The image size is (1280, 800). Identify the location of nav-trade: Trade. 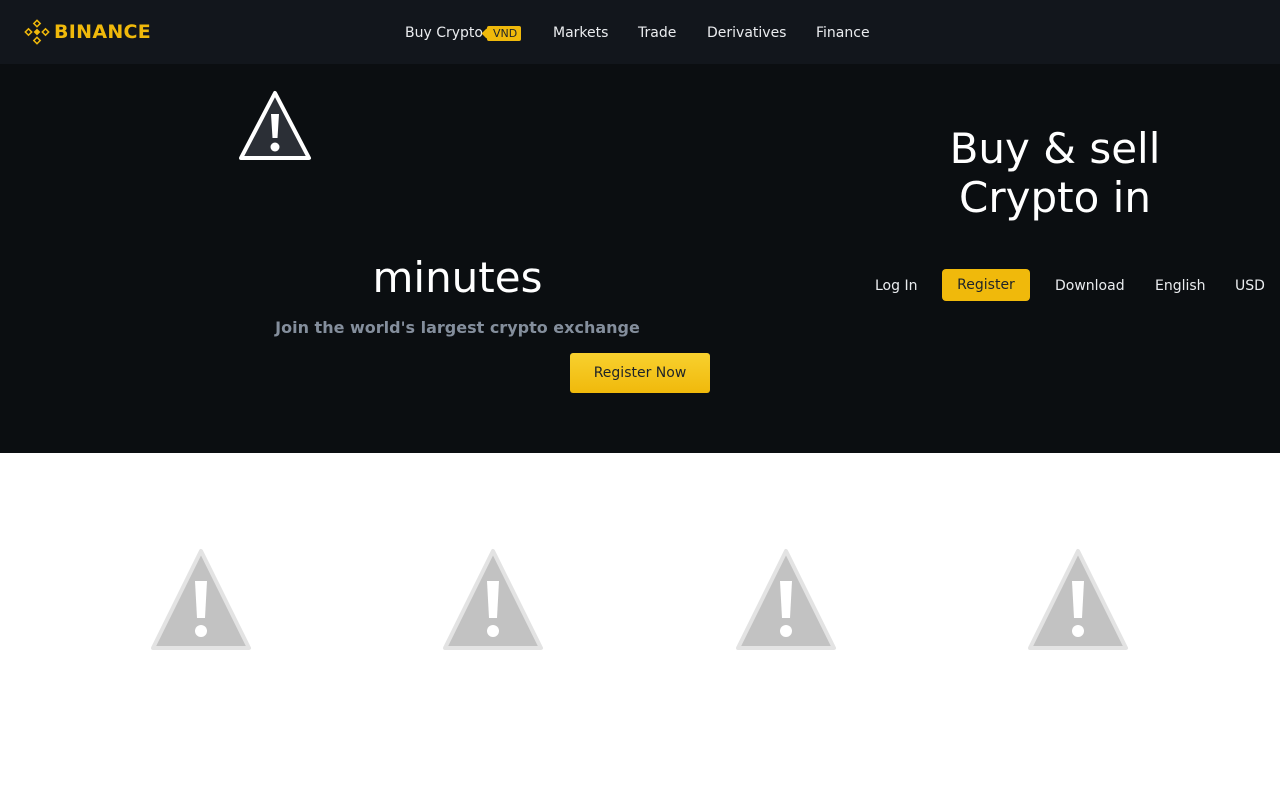
(657, 33).